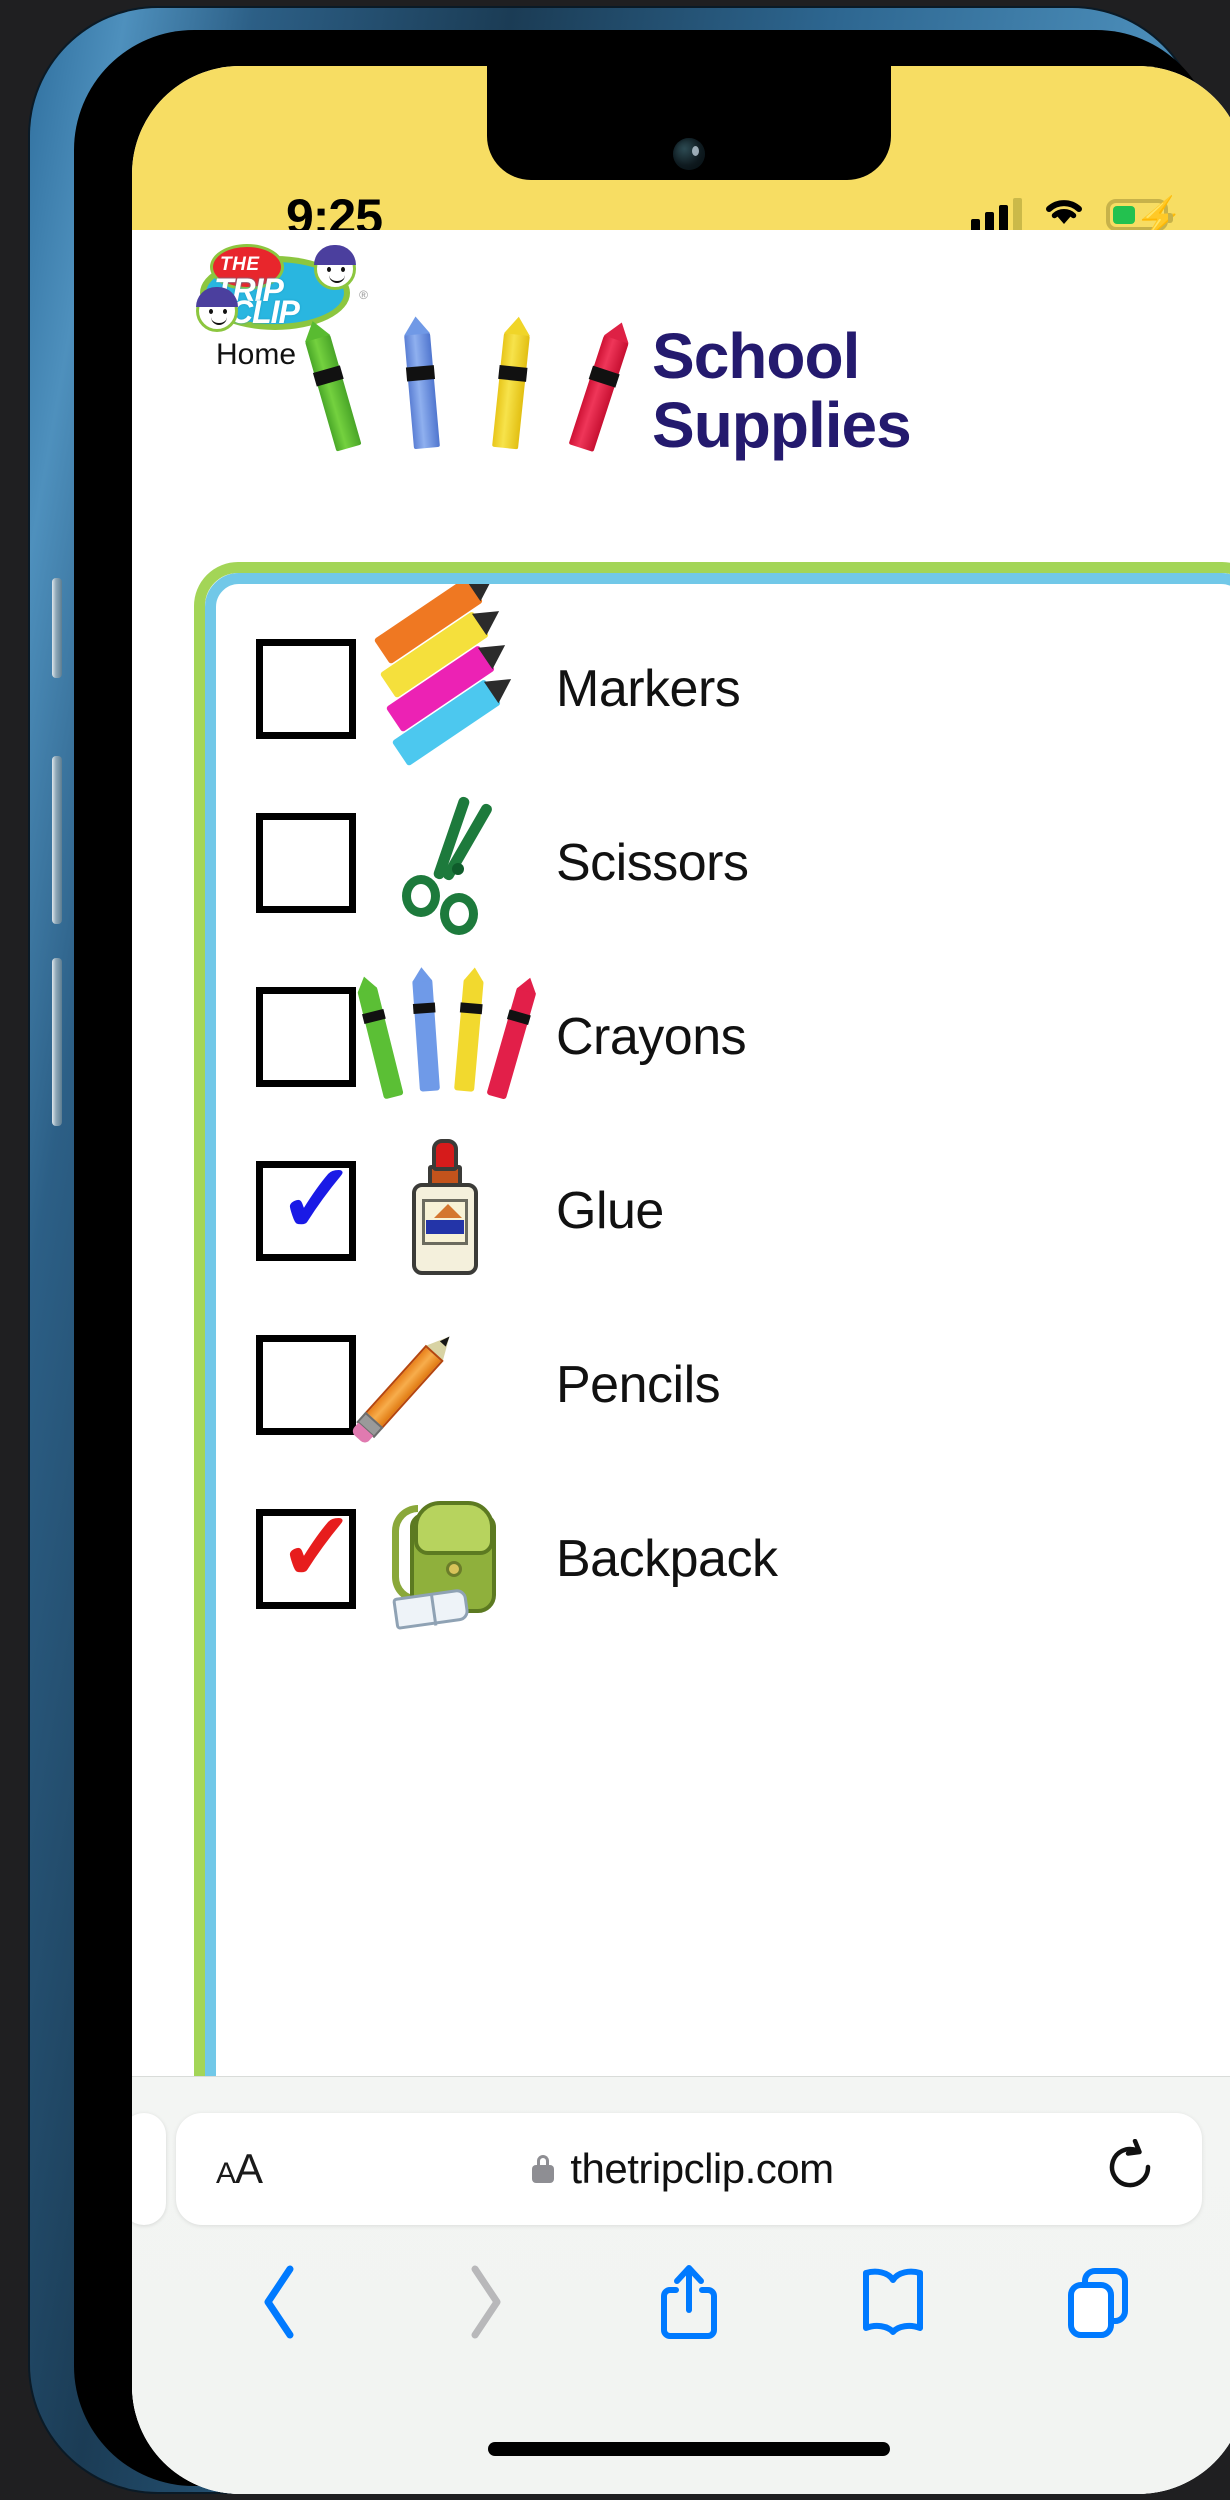 Image resolution: width=1230 pixels, height=2500 pixels. I want to click on the-trip-clip-logo: THE TRIP CLIP ®, so click(281, 288).